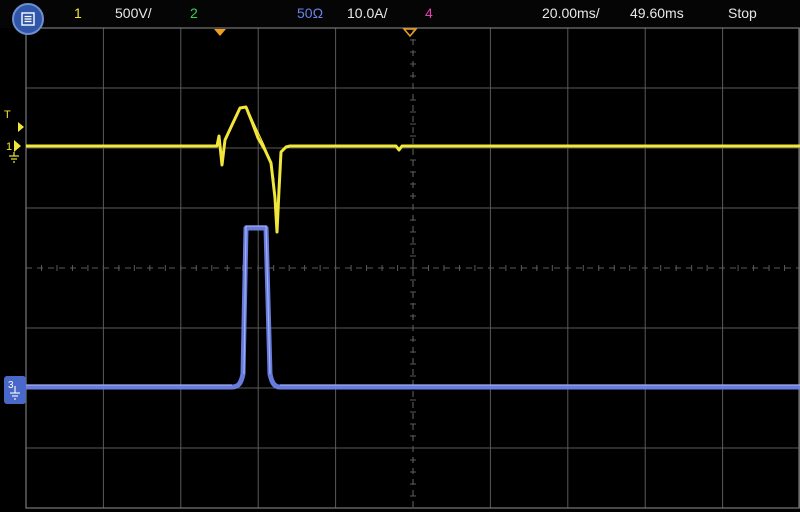 The height and width of the screenshot is (512, 800). I want to click on channel-1-ground-marker, so click(17, 146).